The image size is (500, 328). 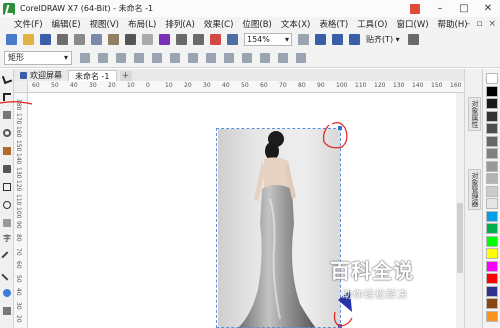 I want to click on docker-tab-object-properties: 对象属性, so click(x=474, y=114).